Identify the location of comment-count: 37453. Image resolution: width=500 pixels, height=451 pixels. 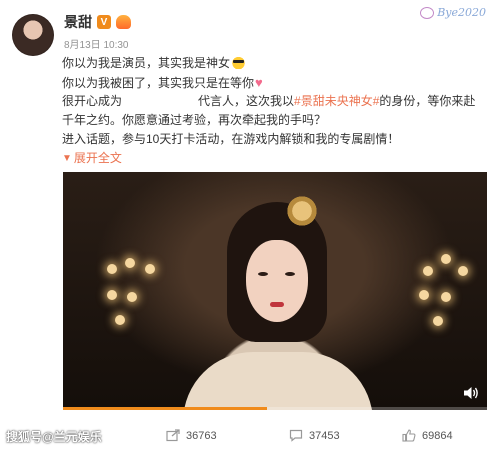
(324, 435).